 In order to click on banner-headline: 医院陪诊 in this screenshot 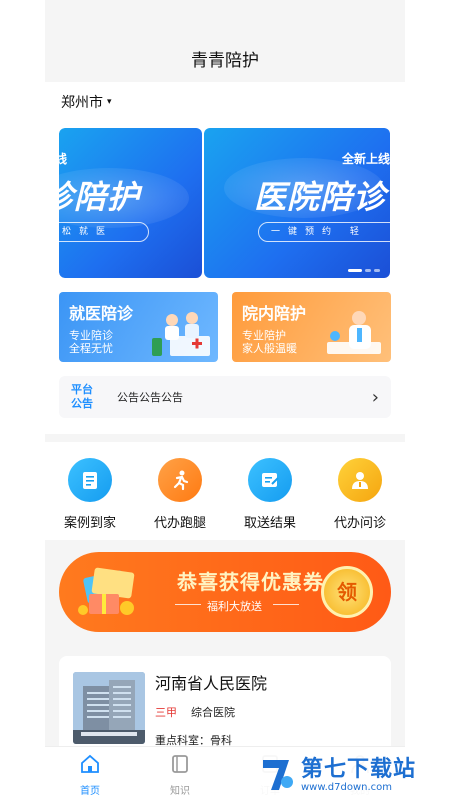, I will do `click(320, 197)`.